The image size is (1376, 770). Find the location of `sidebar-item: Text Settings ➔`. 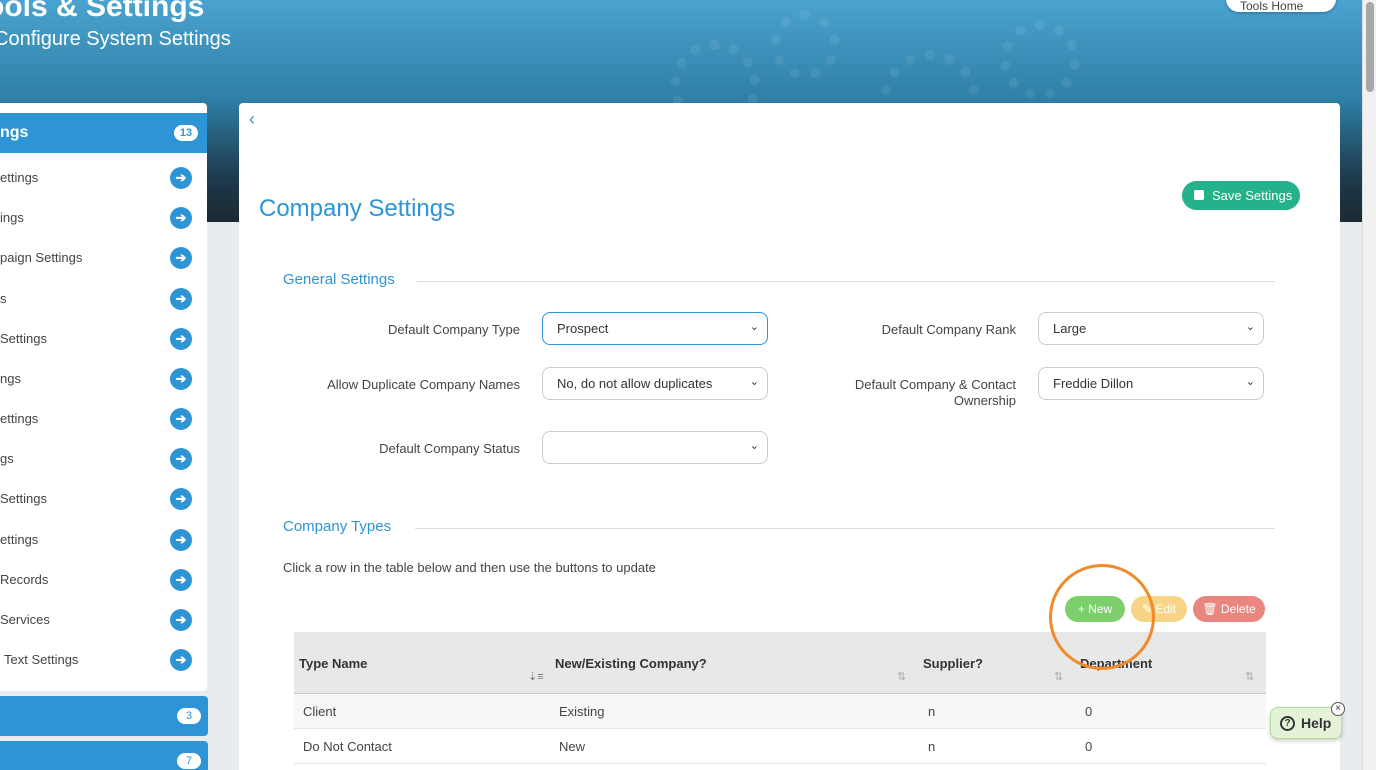

sidebar-item: Text Settings ➔ is located at coordinates (103, 660).